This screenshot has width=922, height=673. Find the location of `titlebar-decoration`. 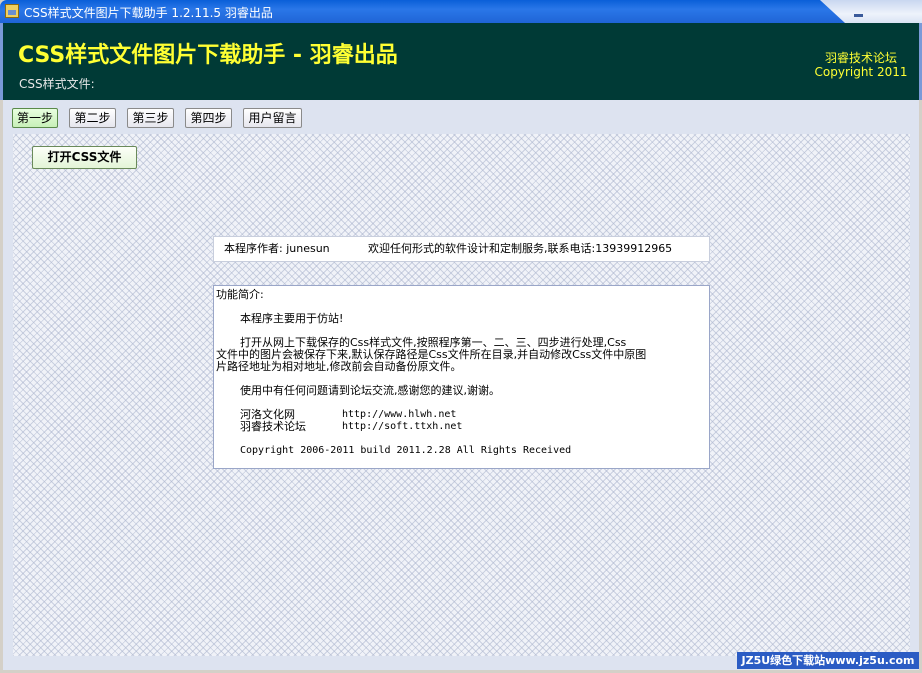

titlebar-decoration is located at coordinates (871, 11).